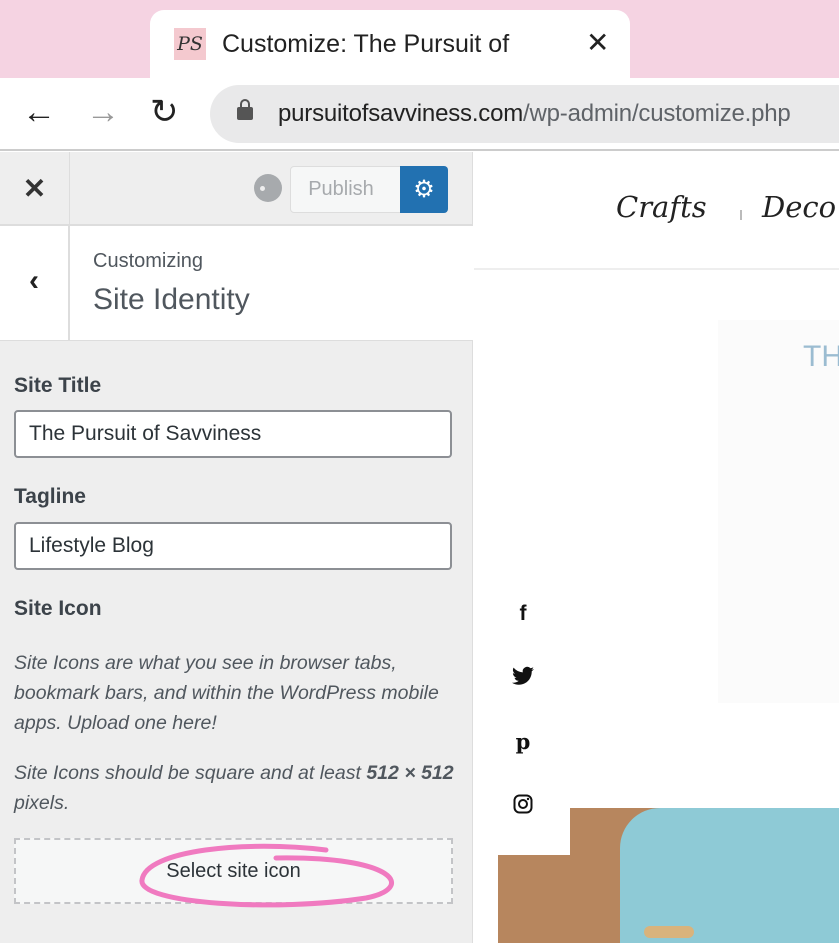 The height and width of the screenshot is (943, 839). I want to click on section-header: ‹ Customizing Site Identity, so click(236, 283).